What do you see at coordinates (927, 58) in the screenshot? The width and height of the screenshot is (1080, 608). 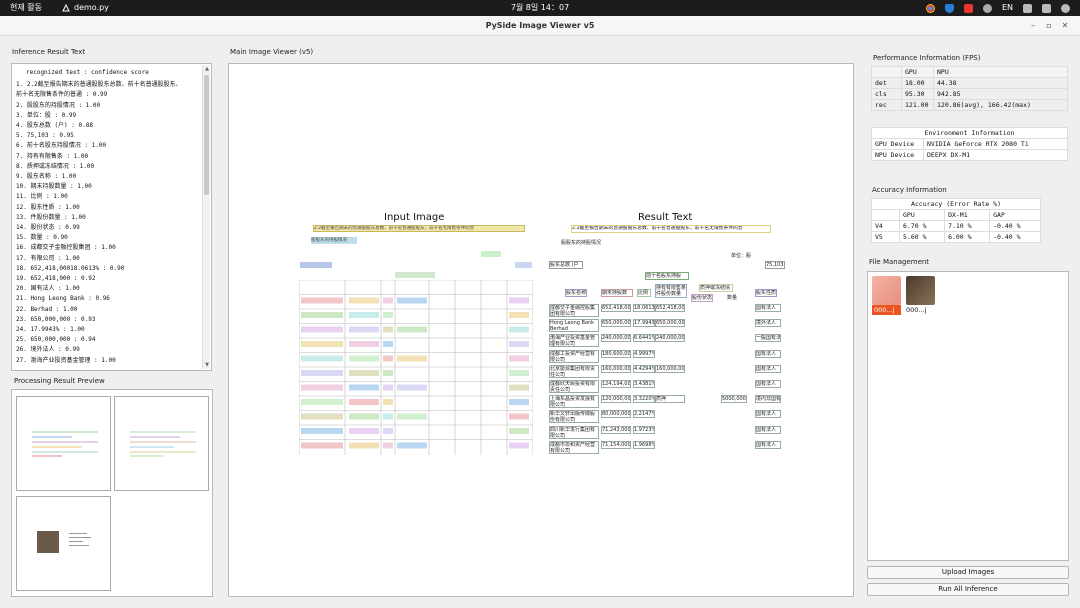 I see `performance-label: Performance Information (FPS)` at bounding box center [927, 58].